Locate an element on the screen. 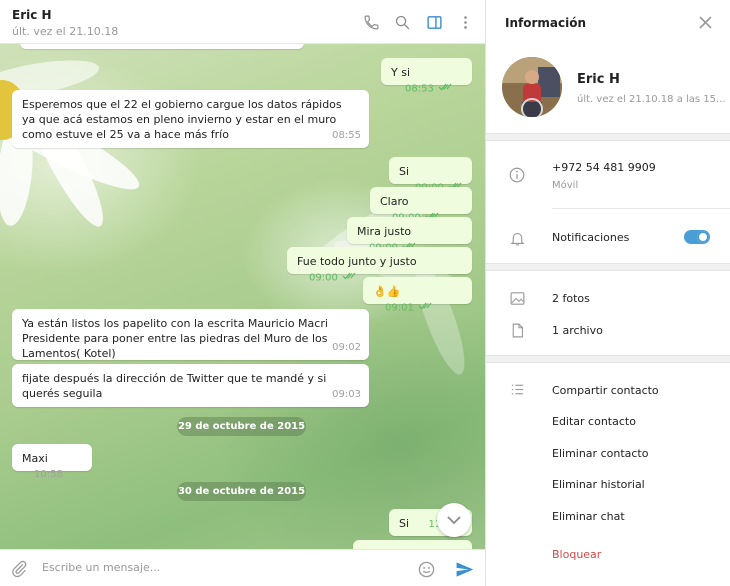 The image size is (730, 586). profile-name: Eric H is located at coordinates (598, 79).